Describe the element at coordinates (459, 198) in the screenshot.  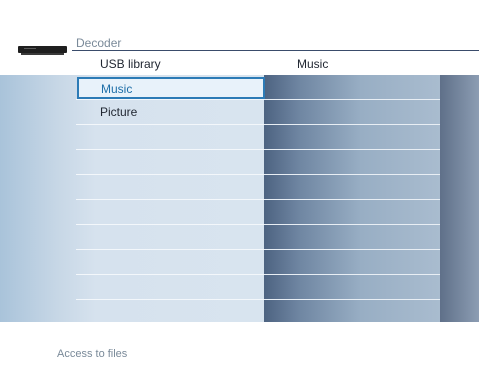
I see `panel-edge` at that location.